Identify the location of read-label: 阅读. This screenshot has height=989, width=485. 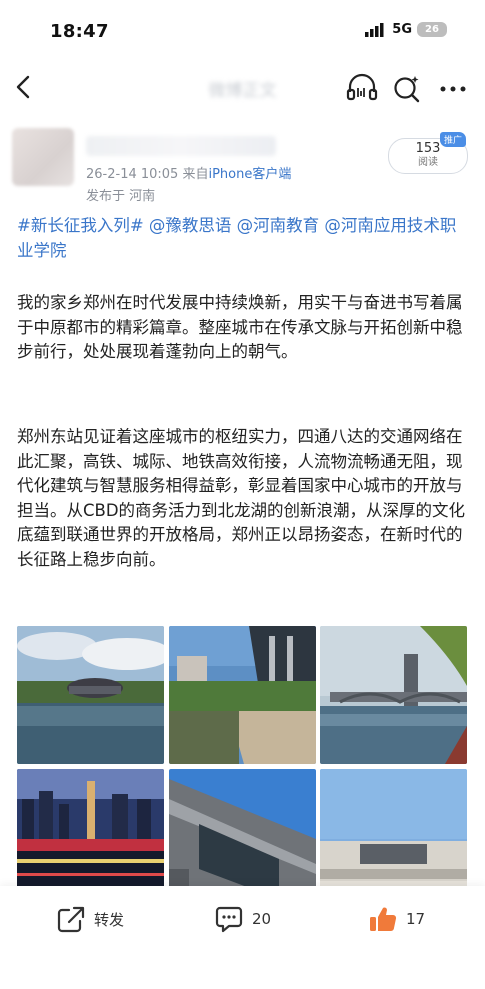
(428, 162).